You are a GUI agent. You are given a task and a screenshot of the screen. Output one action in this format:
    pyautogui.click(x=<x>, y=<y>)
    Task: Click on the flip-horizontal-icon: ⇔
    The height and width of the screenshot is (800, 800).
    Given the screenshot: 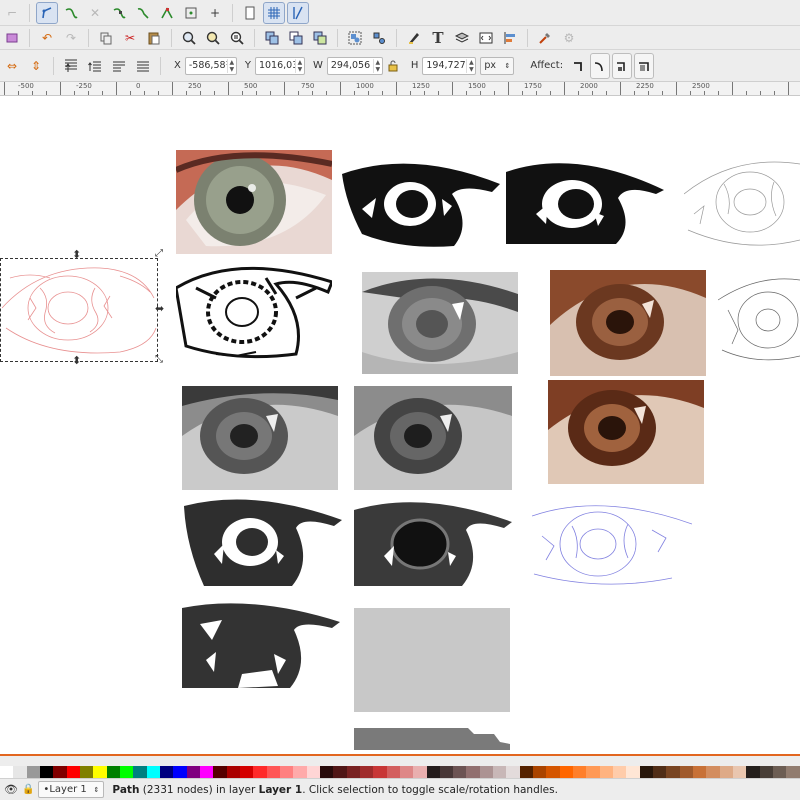 What is the action you would take?
    pyautogui.click(x=12, y=66)
    